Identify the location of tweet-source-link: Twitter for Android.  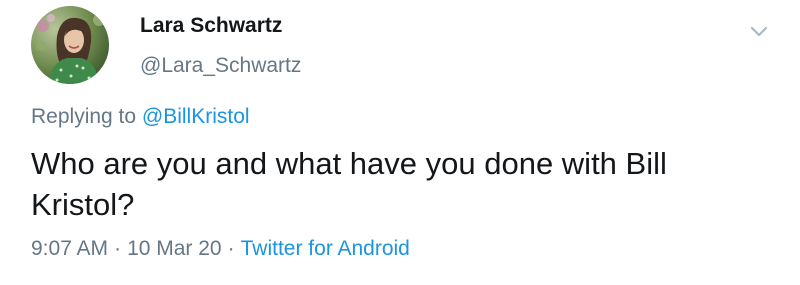
(325, 248).